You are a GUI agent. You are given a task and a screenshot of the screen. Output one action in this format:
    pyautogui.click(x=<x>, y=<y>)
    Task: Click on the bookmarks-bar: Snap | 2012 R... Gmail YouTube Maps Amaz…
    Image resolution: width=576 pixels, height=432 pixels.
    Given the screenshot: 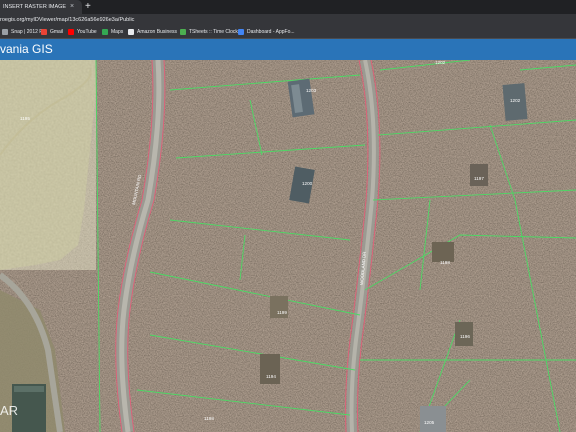 What is the action you would take?
    pyautogui.click(x=288, y=32)
    